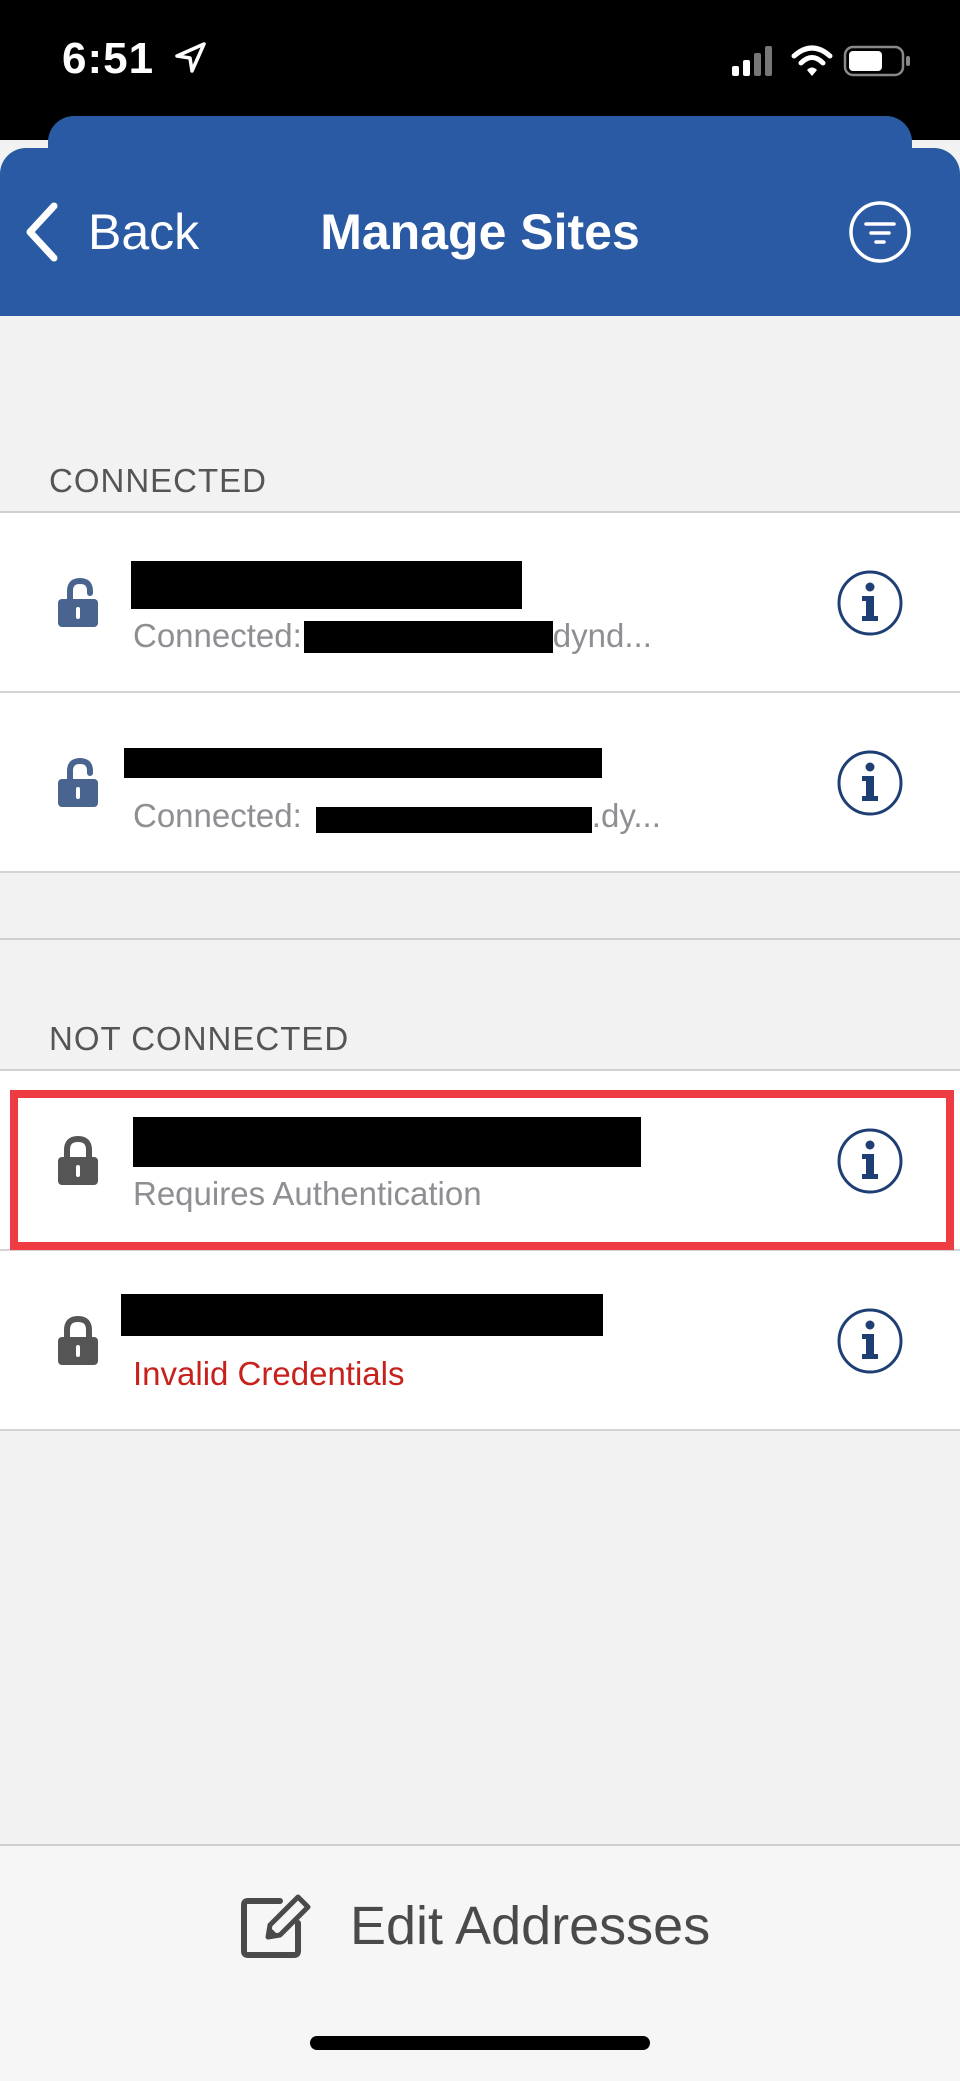 This screenshot has width=960, height=2081. What do you see at coordinates (876, 61) in the screenshot?
I see `battery-icon` at bounding box center [876, 61].